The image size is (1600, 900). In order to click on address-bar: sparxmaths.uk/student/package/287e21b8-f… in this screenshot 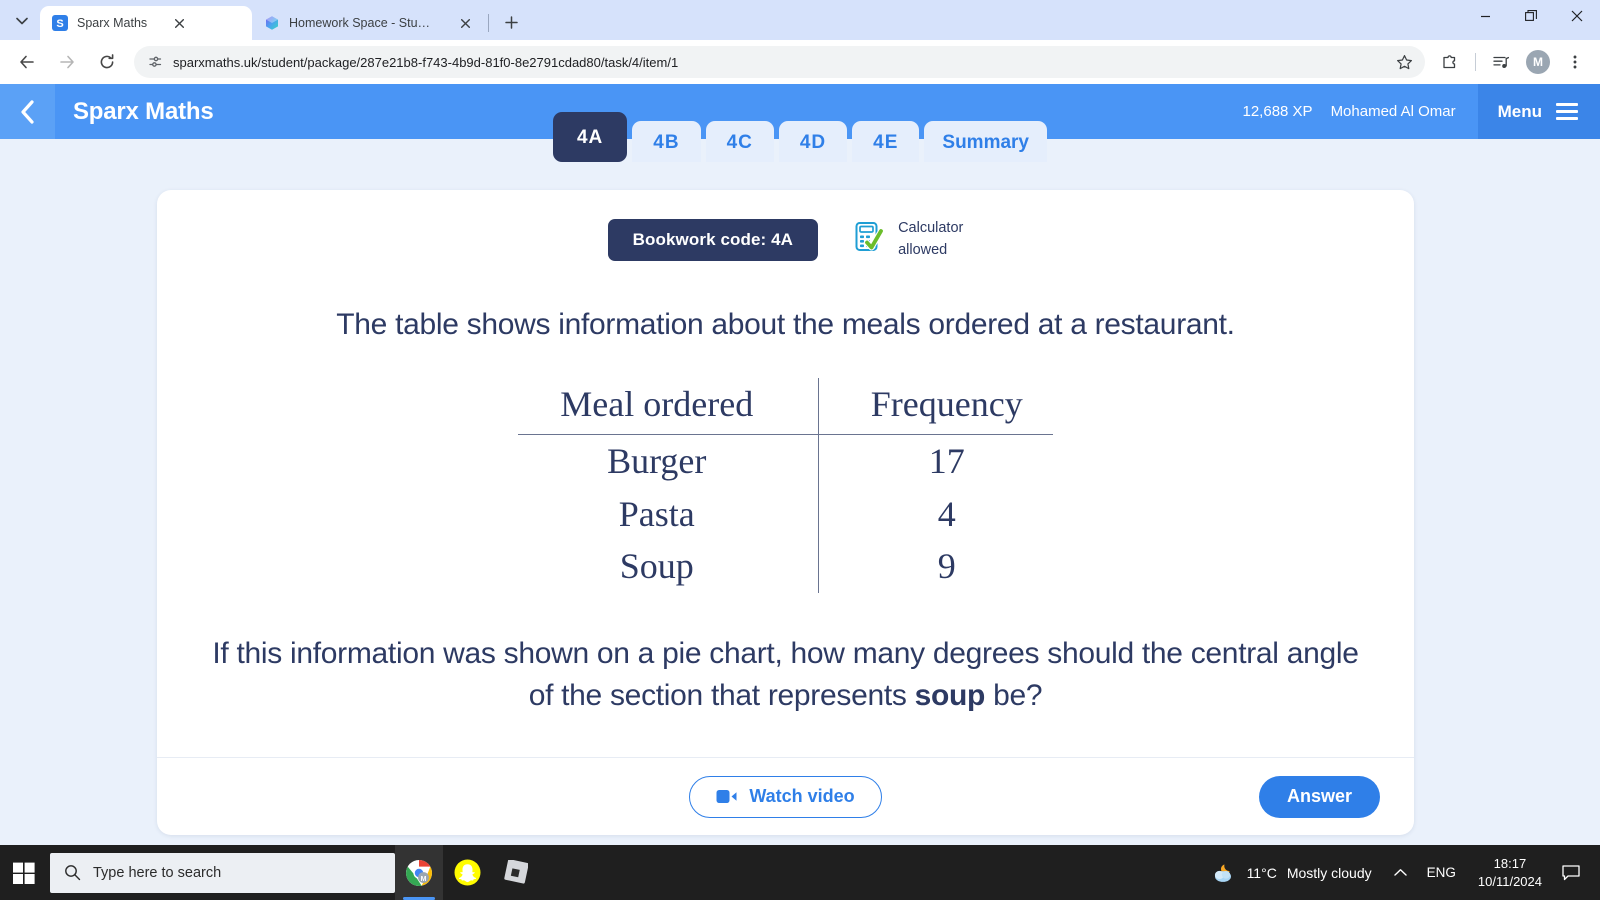, I will do `click(779, 62)`.